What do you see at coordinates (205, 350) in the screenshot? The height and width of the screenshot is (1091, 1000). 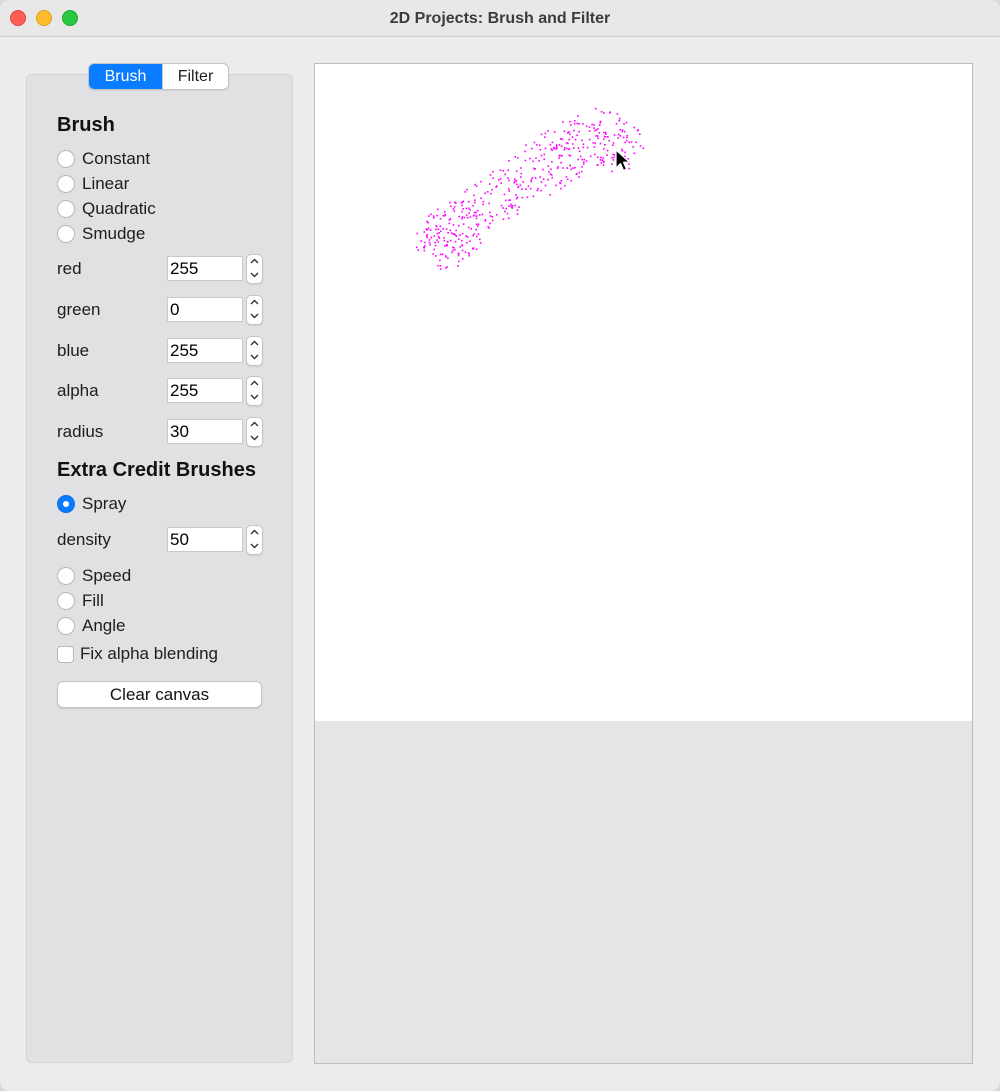 I see `blue-input` at bounding box center [205, 350].